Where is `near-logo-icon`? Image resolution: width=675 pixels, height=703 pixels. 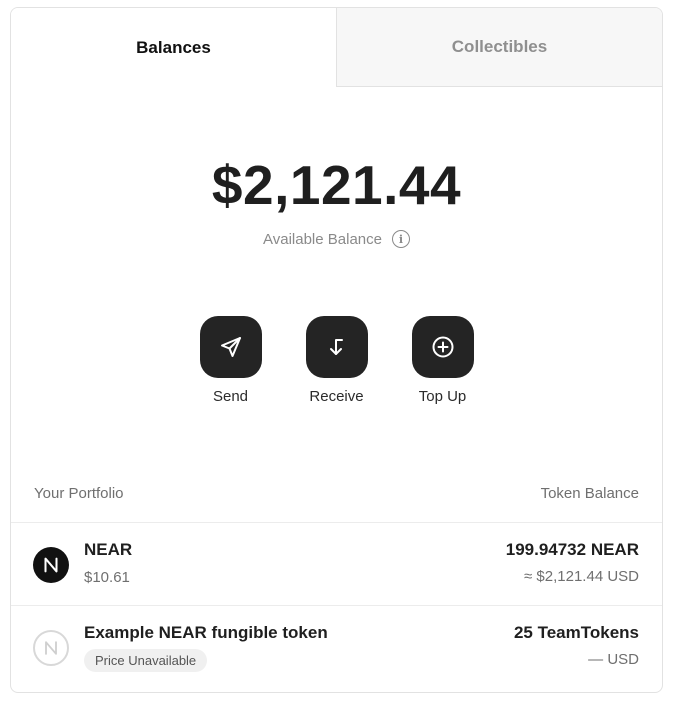
near-logo-icon is located at coordinates (51, 565).